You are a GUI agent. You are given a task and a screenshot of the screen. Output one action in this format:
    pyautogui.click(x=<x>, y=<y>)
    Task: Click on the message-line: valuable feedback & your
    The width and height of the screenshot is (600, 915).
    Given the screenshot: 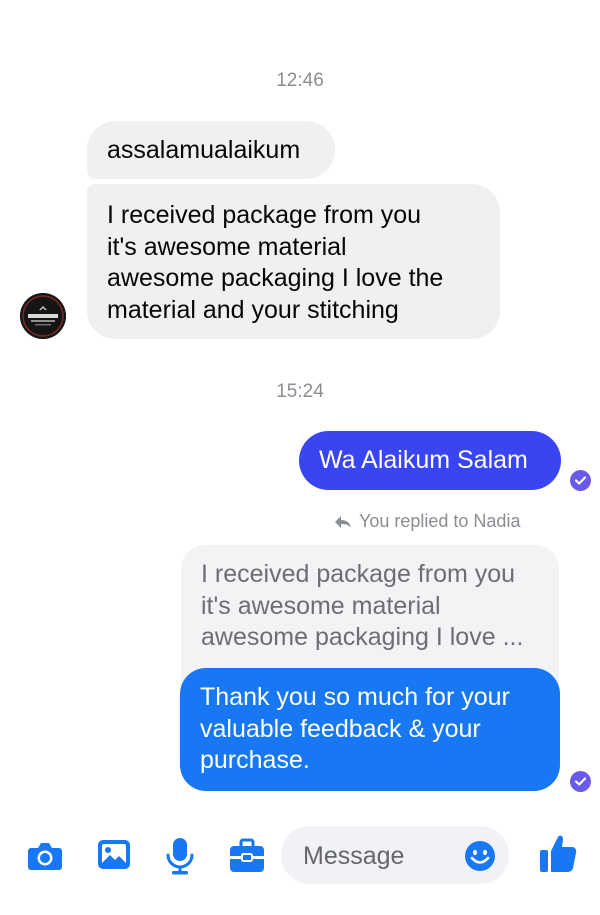 What is the action you would take?
    pyautogui.click(x=340, y=728)
    